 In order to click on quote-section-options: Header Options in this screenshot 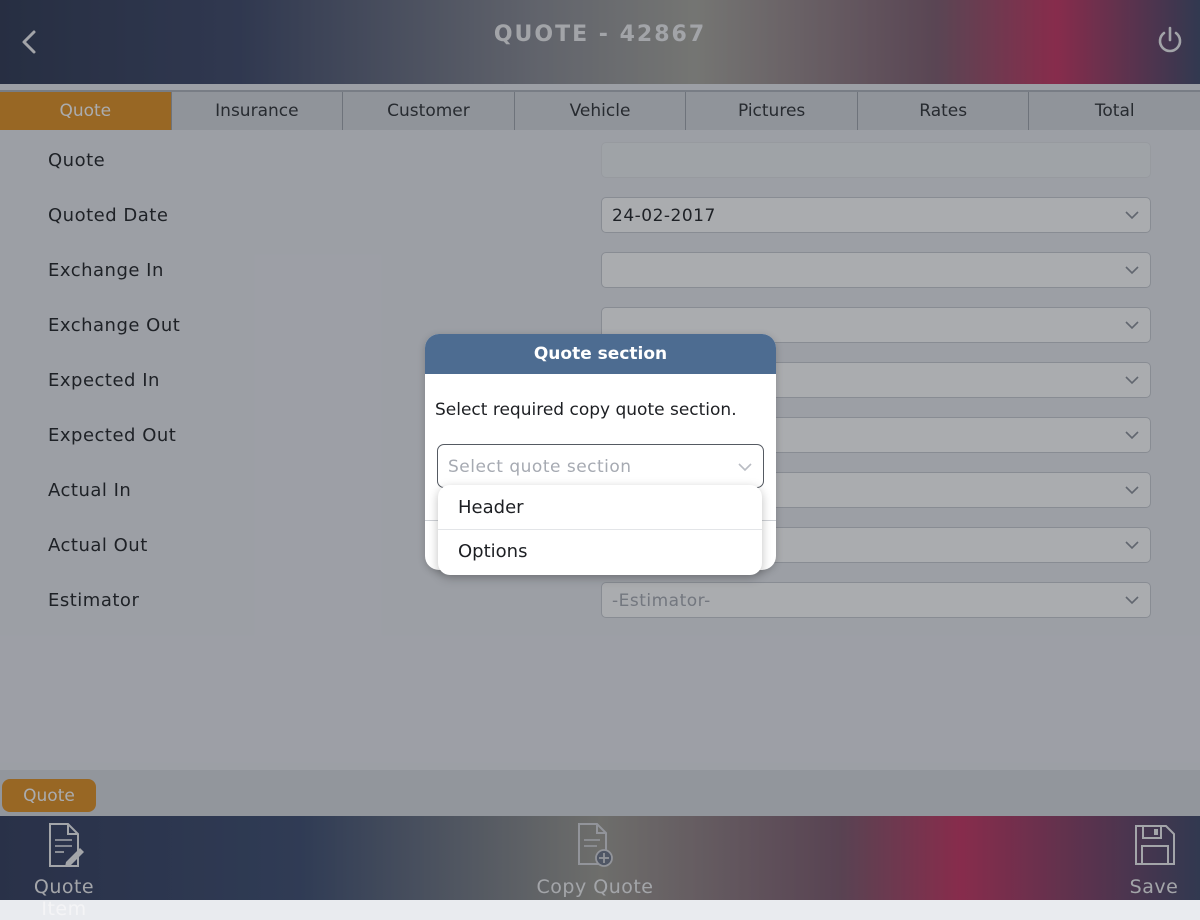, I will do `click(600, 530)`.